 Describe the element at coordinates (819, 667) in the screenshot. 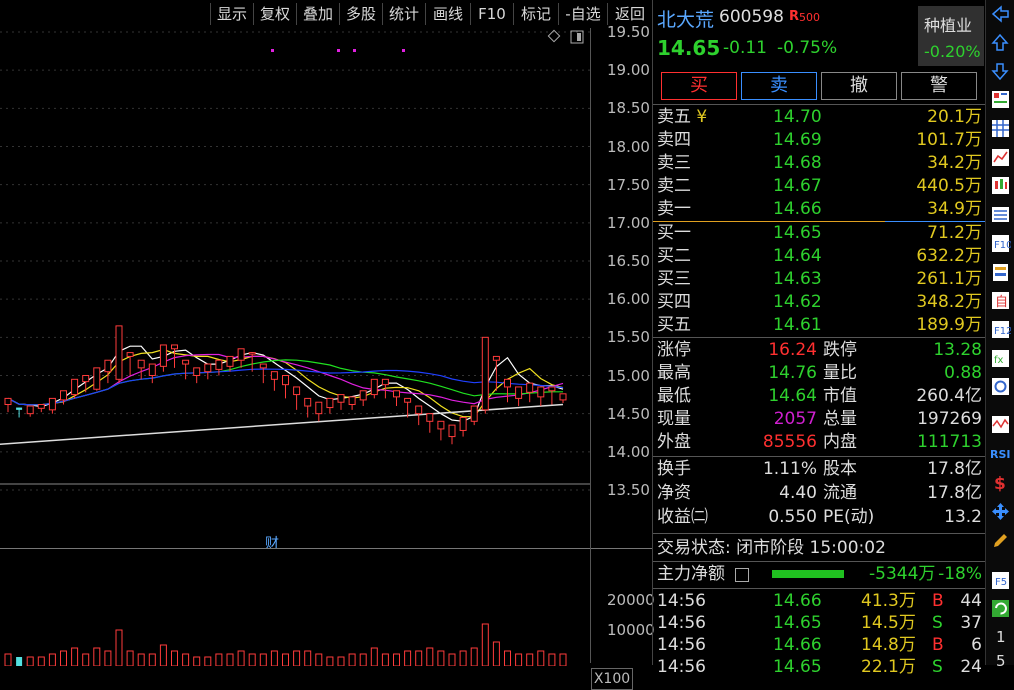

I see `tick-row: 14:56 14.65 22.1万 S 24` at that location.